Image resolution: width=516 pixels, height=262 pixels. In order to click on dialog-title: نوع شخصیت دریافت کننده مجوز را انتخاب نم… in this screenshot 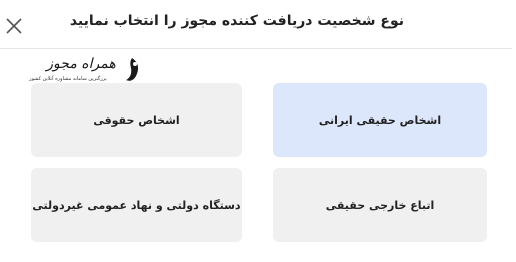, I will do `click(236, 21)`.